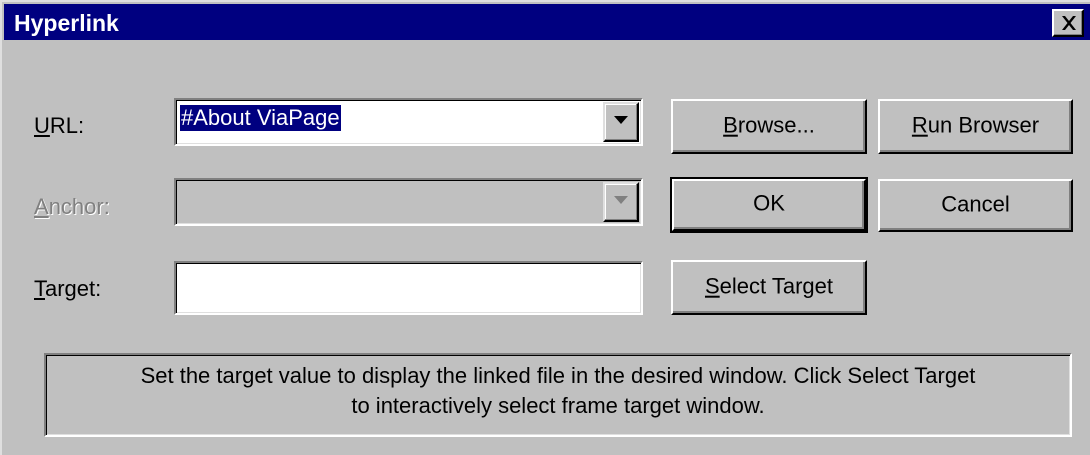 This screenshot has height=455, width=1090. Describe the element at coordinates (919, 125) in the screenshot. I see `run-browser-mnemonic: R` at that location.